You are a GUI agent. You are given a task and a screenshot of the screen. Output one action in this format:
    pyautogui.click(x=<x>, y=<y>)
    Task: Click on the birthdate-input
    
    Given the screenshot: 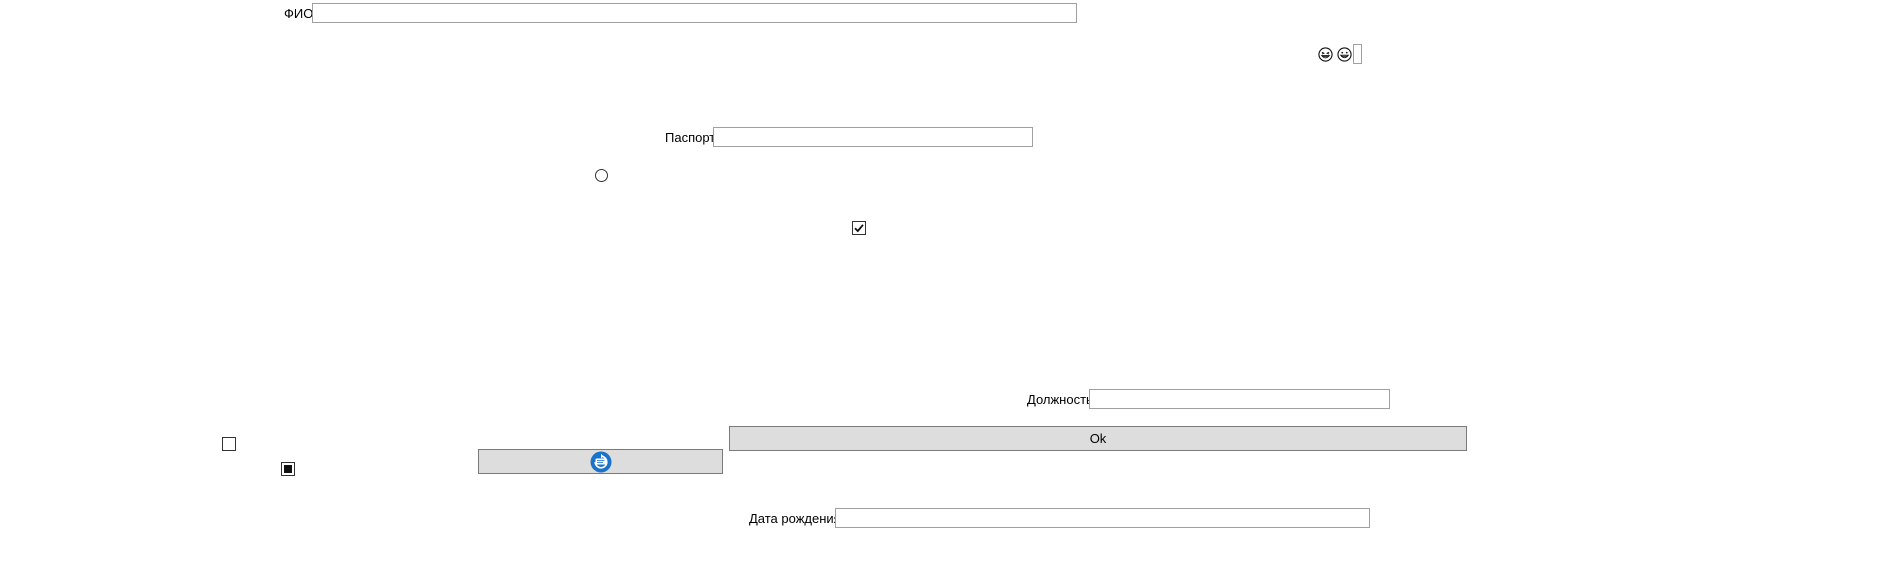 What is the action you would take?
    pyautogui.click(x=1102, y=518)
    